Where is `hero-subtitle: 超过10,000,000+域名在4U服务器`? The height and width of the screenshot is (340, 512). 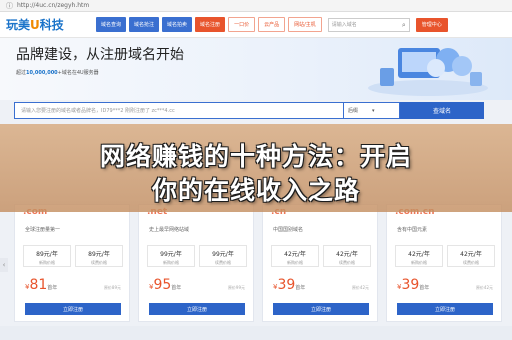
hero-subtitle: 超过10,000,000+域名在4U服务器 is located at coordinates (57, 72).